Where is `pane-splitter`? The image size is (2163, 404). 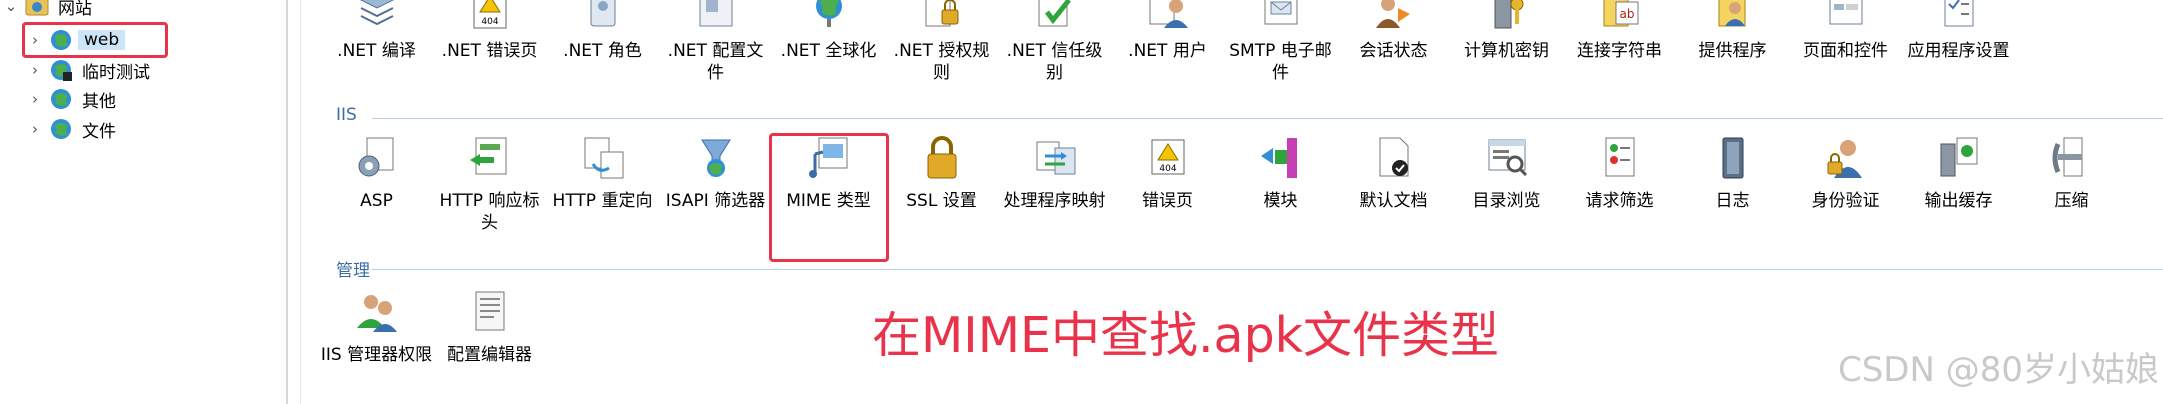
pane-splitter is located at coordinates (287, 202).